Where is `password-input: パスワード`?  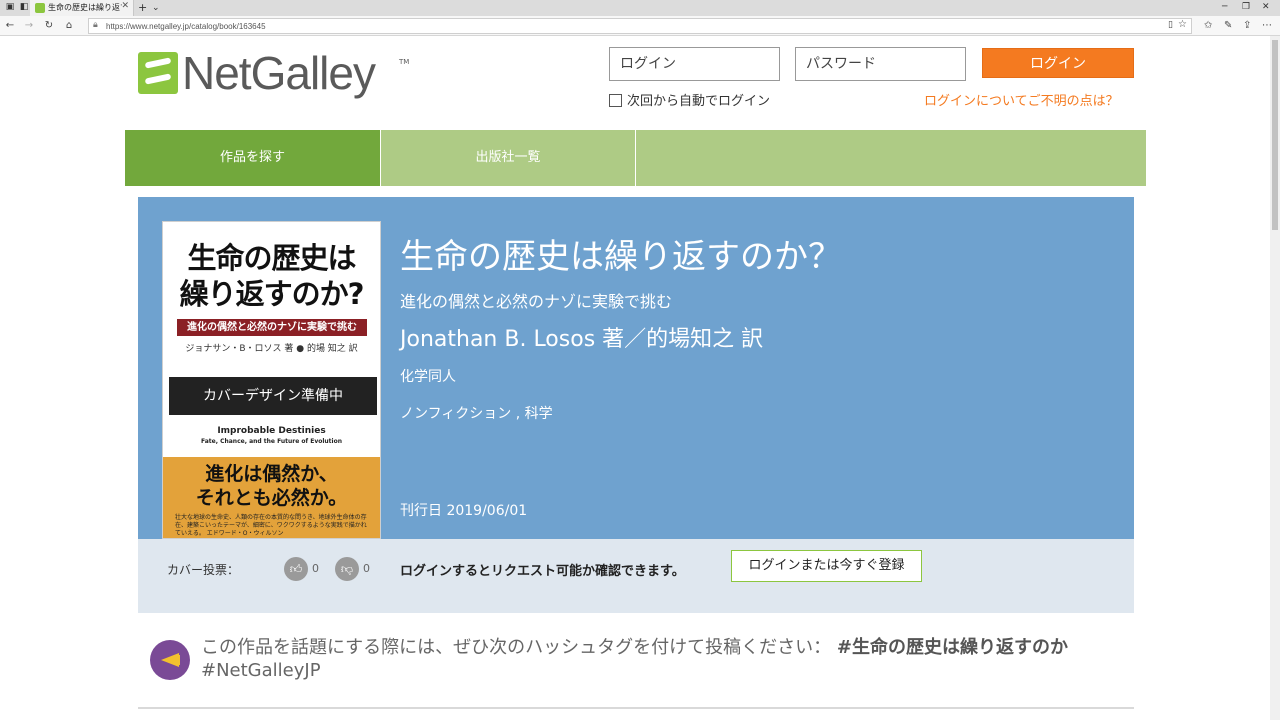
password-input: パスワード is located at coordinates (880, 64).